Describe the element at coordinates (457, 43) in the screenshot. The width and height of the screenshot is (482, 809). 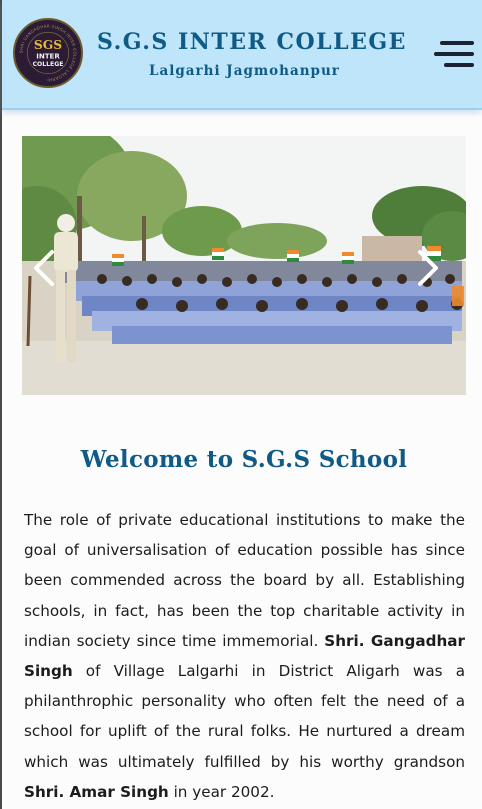
I see `menu-bar-top` at that location.